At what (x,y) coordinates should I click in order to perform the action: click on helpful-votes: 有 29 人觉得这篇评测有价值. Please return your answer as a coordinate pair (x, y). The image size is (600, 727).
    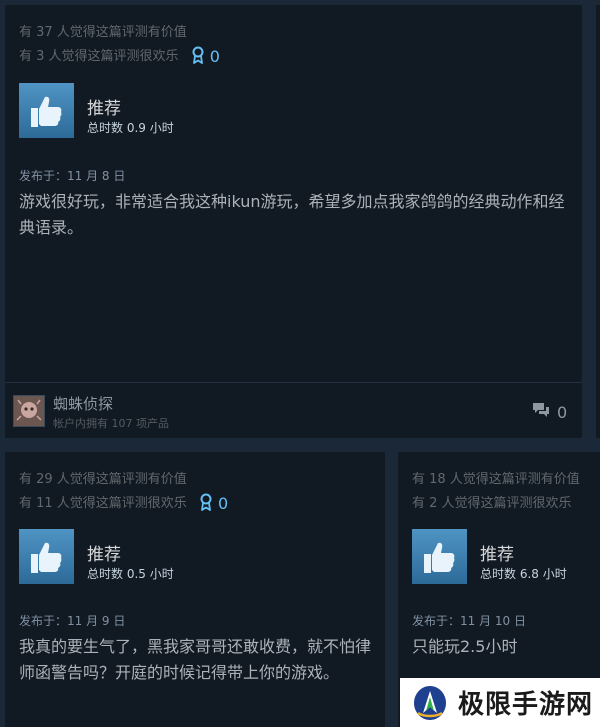
    Looking at the image, I should click on (103, 479).